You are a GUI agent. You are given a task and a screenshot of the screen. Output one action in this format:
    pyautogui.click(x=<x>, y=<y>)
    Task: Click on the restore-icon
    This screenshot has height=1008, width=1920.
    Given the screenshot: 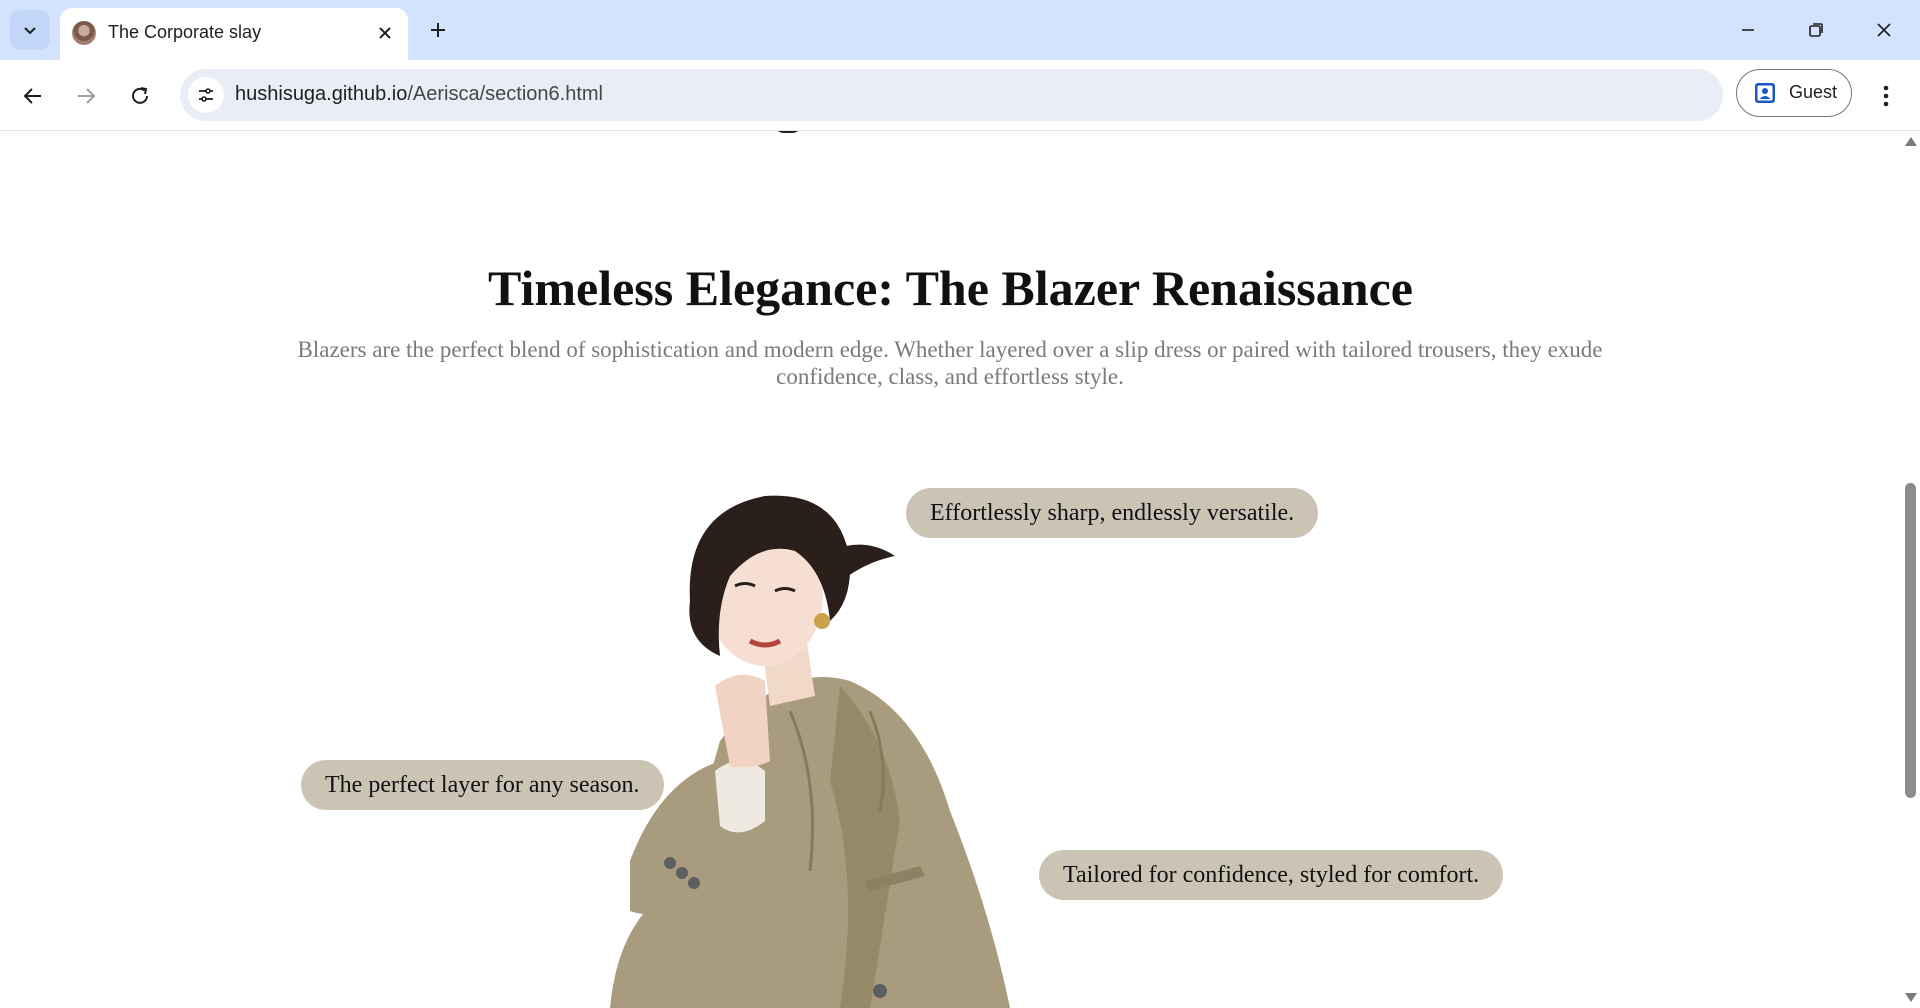 What is the action you would take?
    pyautogui.click(x=1816, y=30)
    